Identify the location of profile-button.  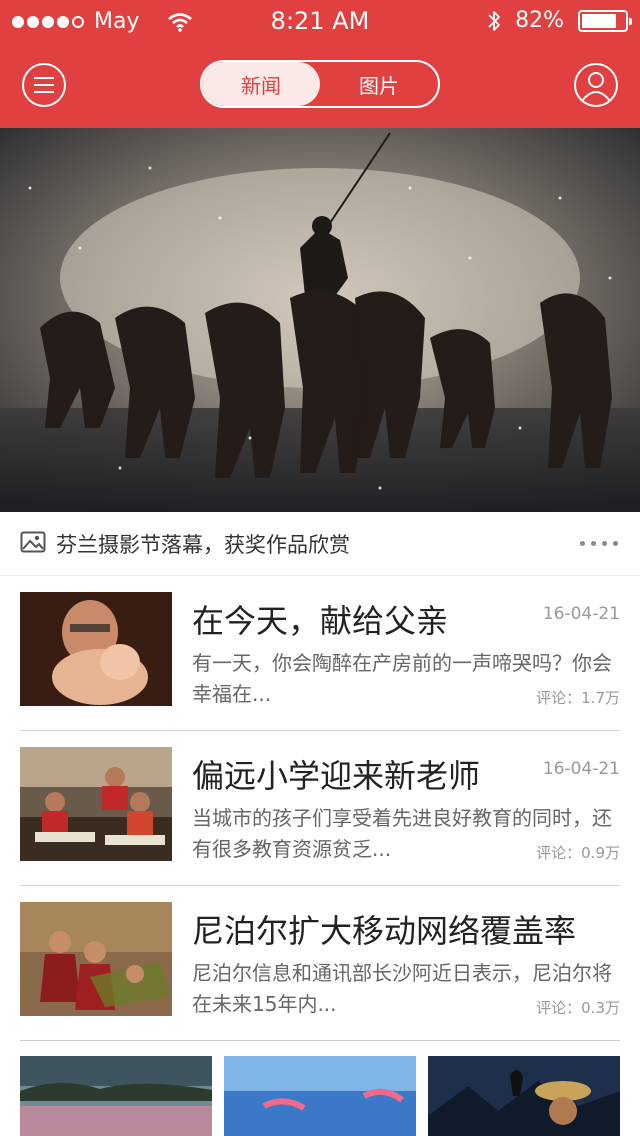
(596, 85).